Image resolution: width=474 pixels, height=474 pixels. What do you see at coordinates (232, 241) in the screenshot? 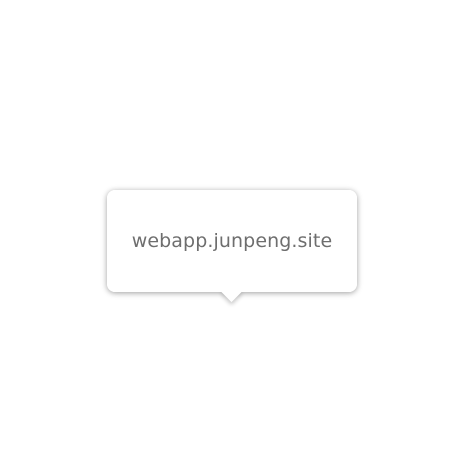
I see `tooltip-domain-text: webapp.junpeng.site` at bounding box center [232, 241].